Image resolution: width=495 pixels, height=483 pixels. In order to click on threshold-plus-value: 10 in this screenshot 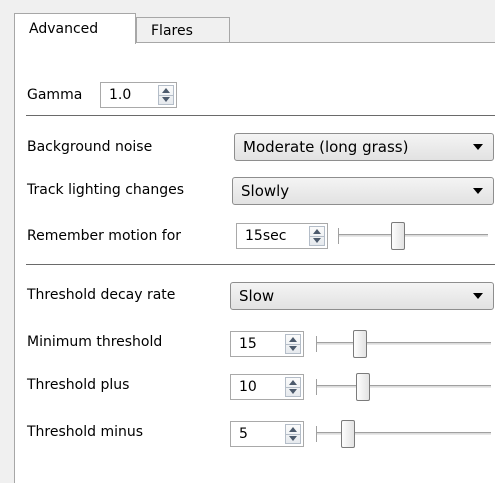, I will do `click(248, 387)`.